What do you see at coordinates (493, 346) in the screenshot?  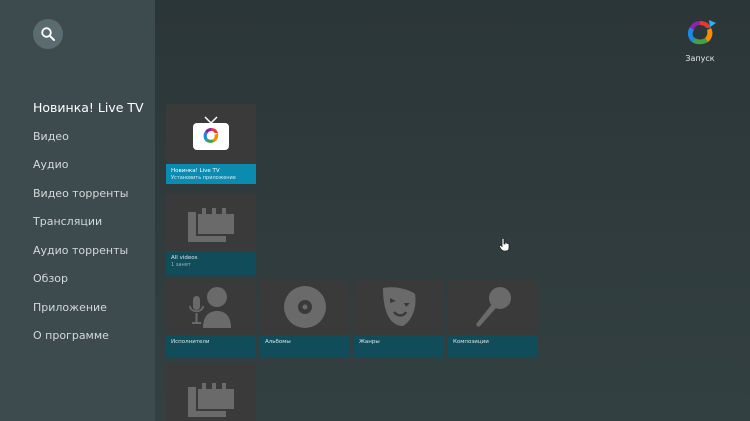 I see `card-info: Композиции` at bounding box center [493, 346].